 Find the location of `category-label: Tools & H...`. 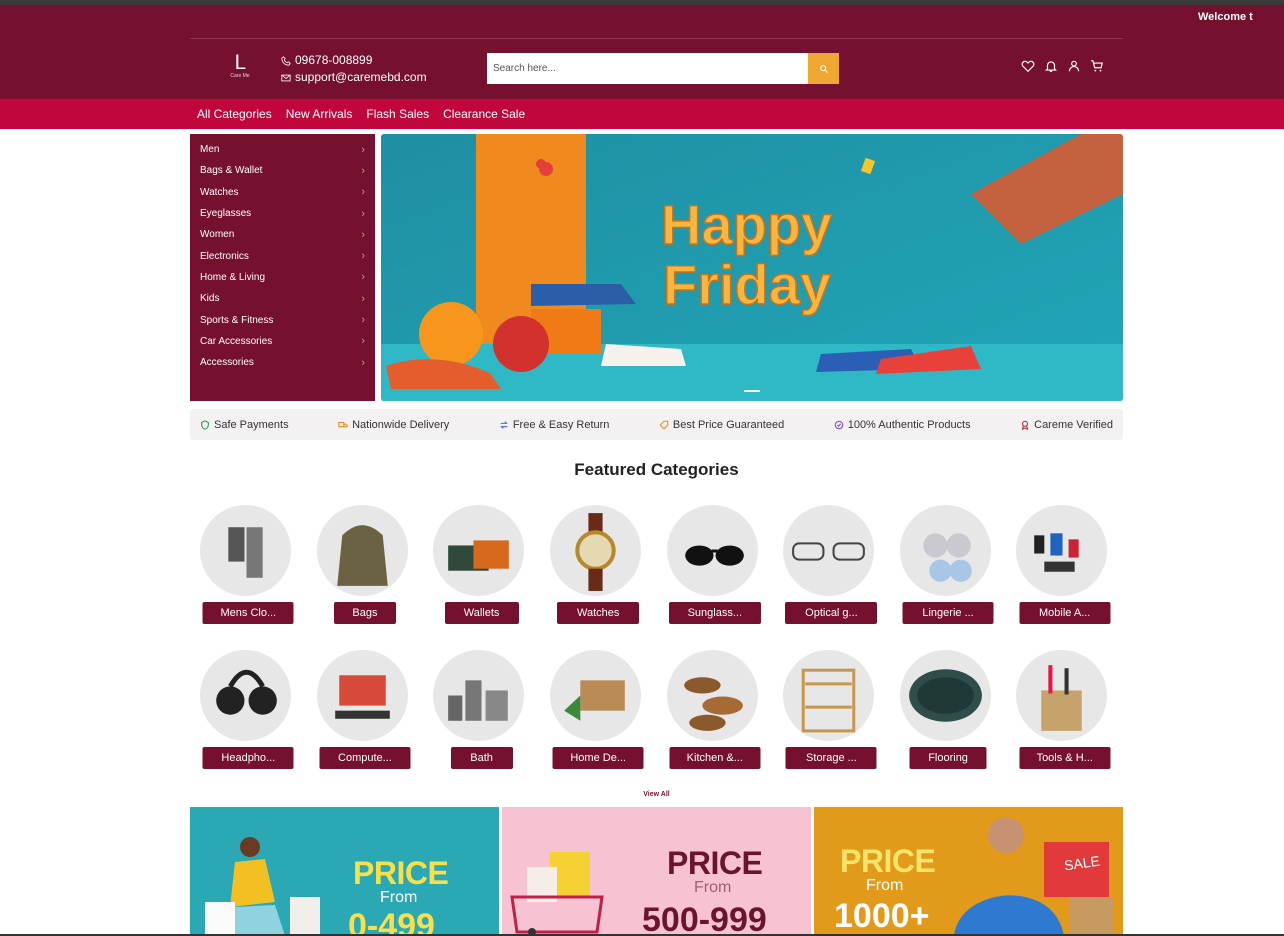

category-label: Tools & H... is located at coordinates (1065, 758).